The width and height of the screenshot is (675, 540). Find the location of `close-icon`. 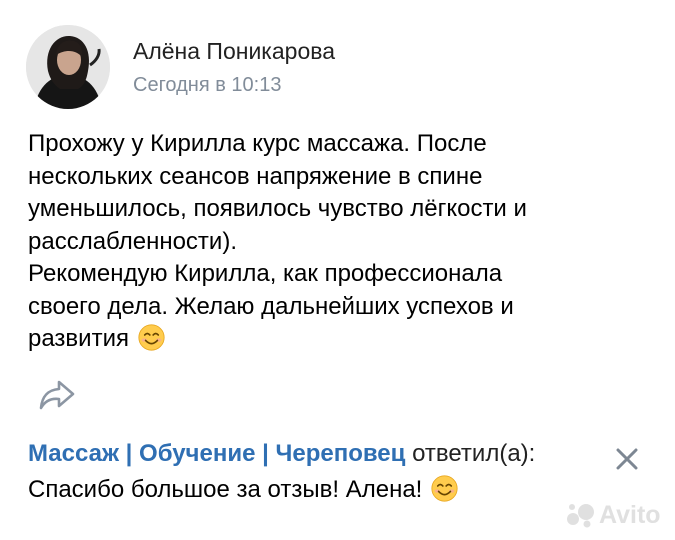

close-icon is located at coordinates (627, 459).